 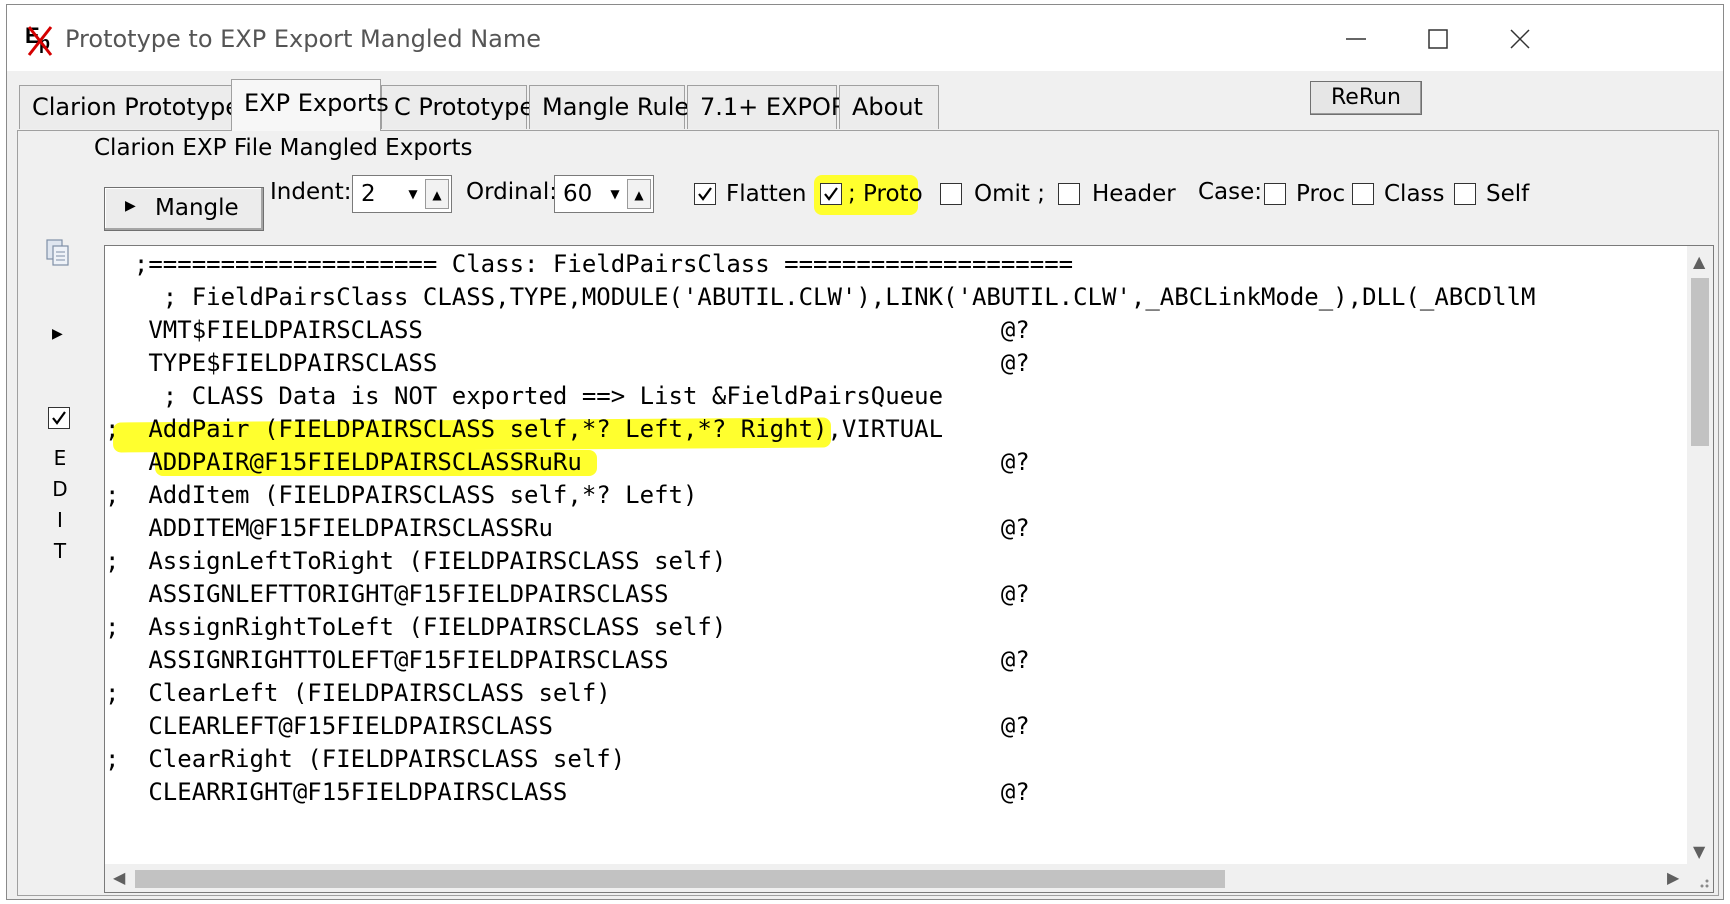 I want to click on maximize-icon, so click(x=1438, y=39).